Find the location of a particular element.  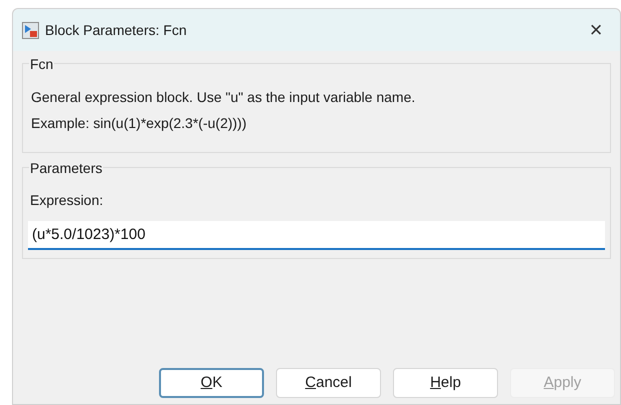

dialog-button: Help is located at coordinates (445, 383).